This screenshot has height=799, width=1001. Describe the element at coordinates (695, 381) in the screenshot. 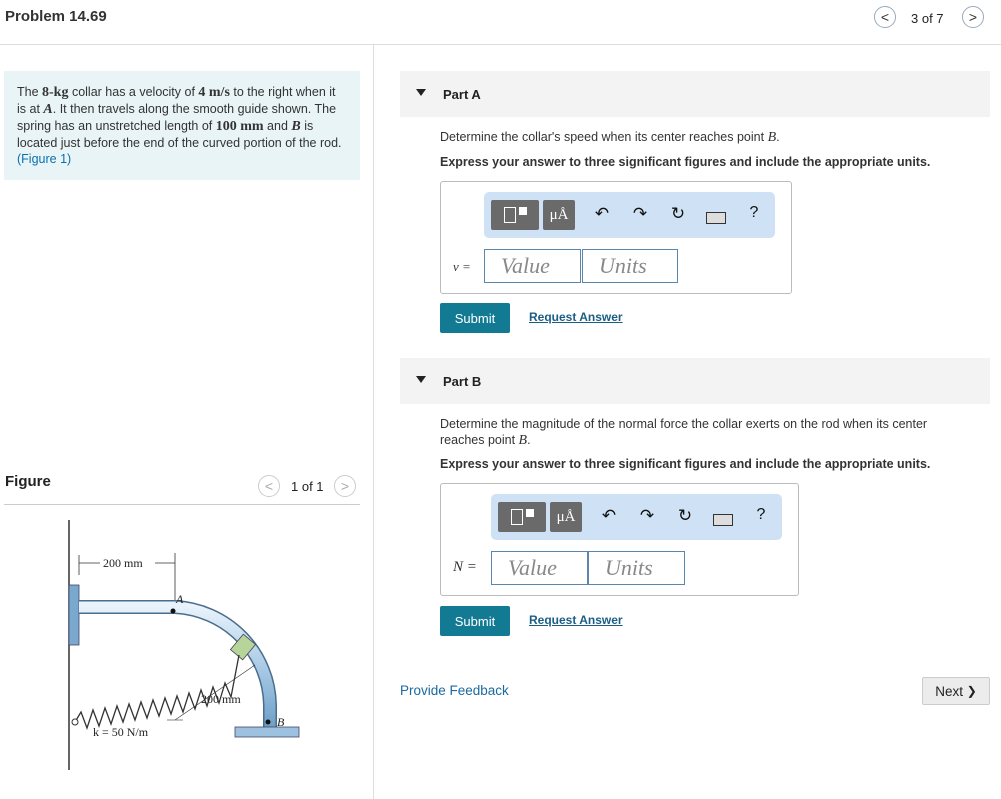

I see `part-b-header: Part B` at that location.